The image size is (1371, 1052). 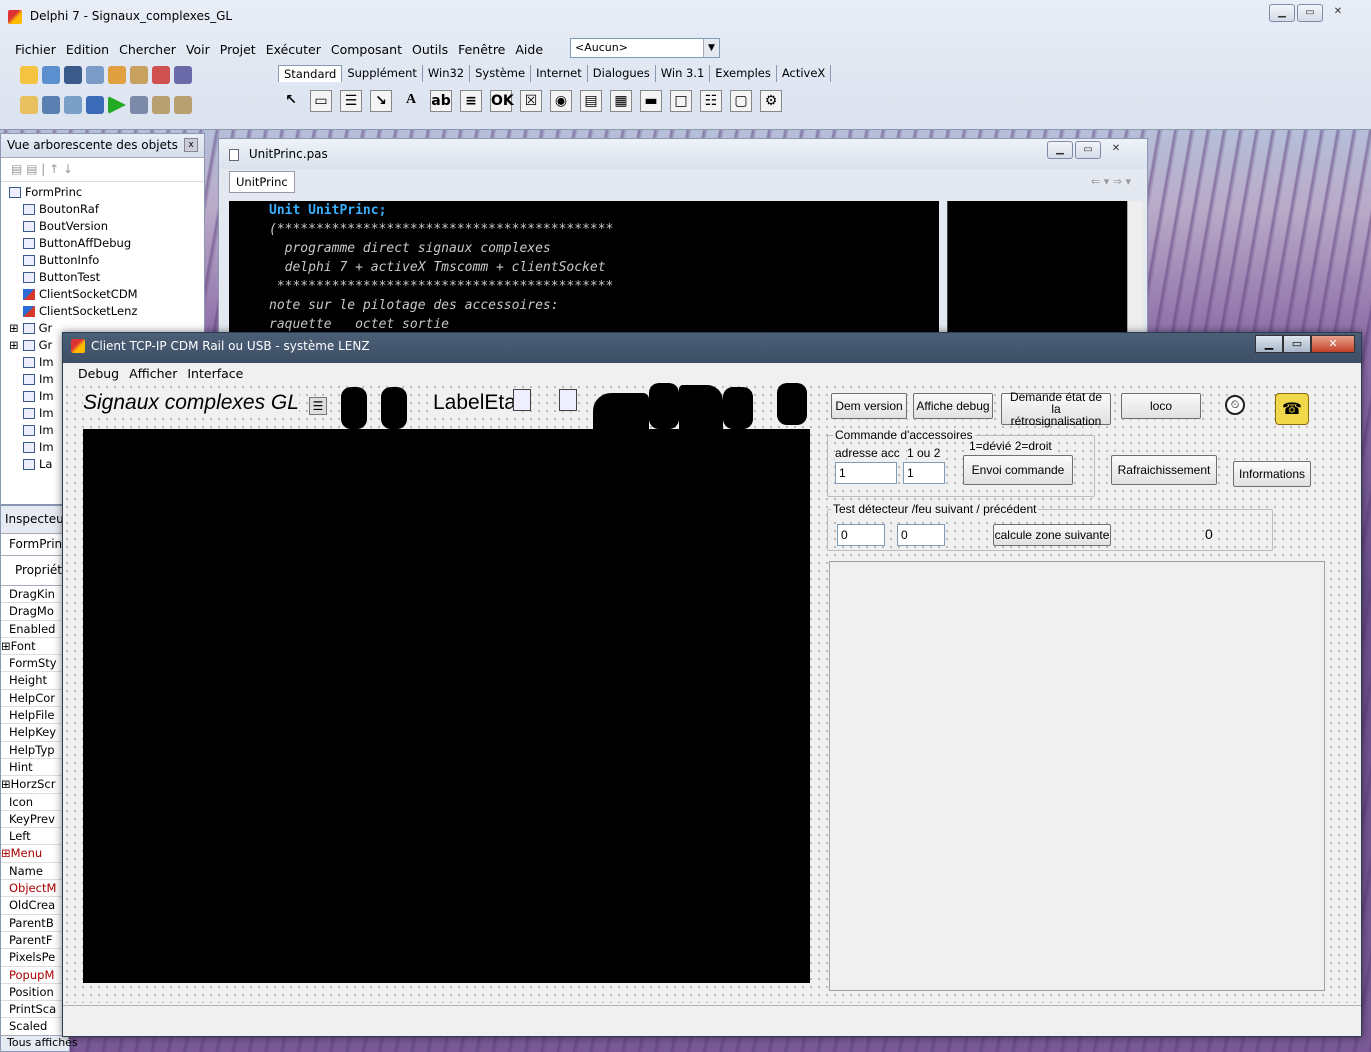 What do you see at coordinates (183, 105) in the screenshot?
I see `step-over-icon` at bounding box center [183, 105].